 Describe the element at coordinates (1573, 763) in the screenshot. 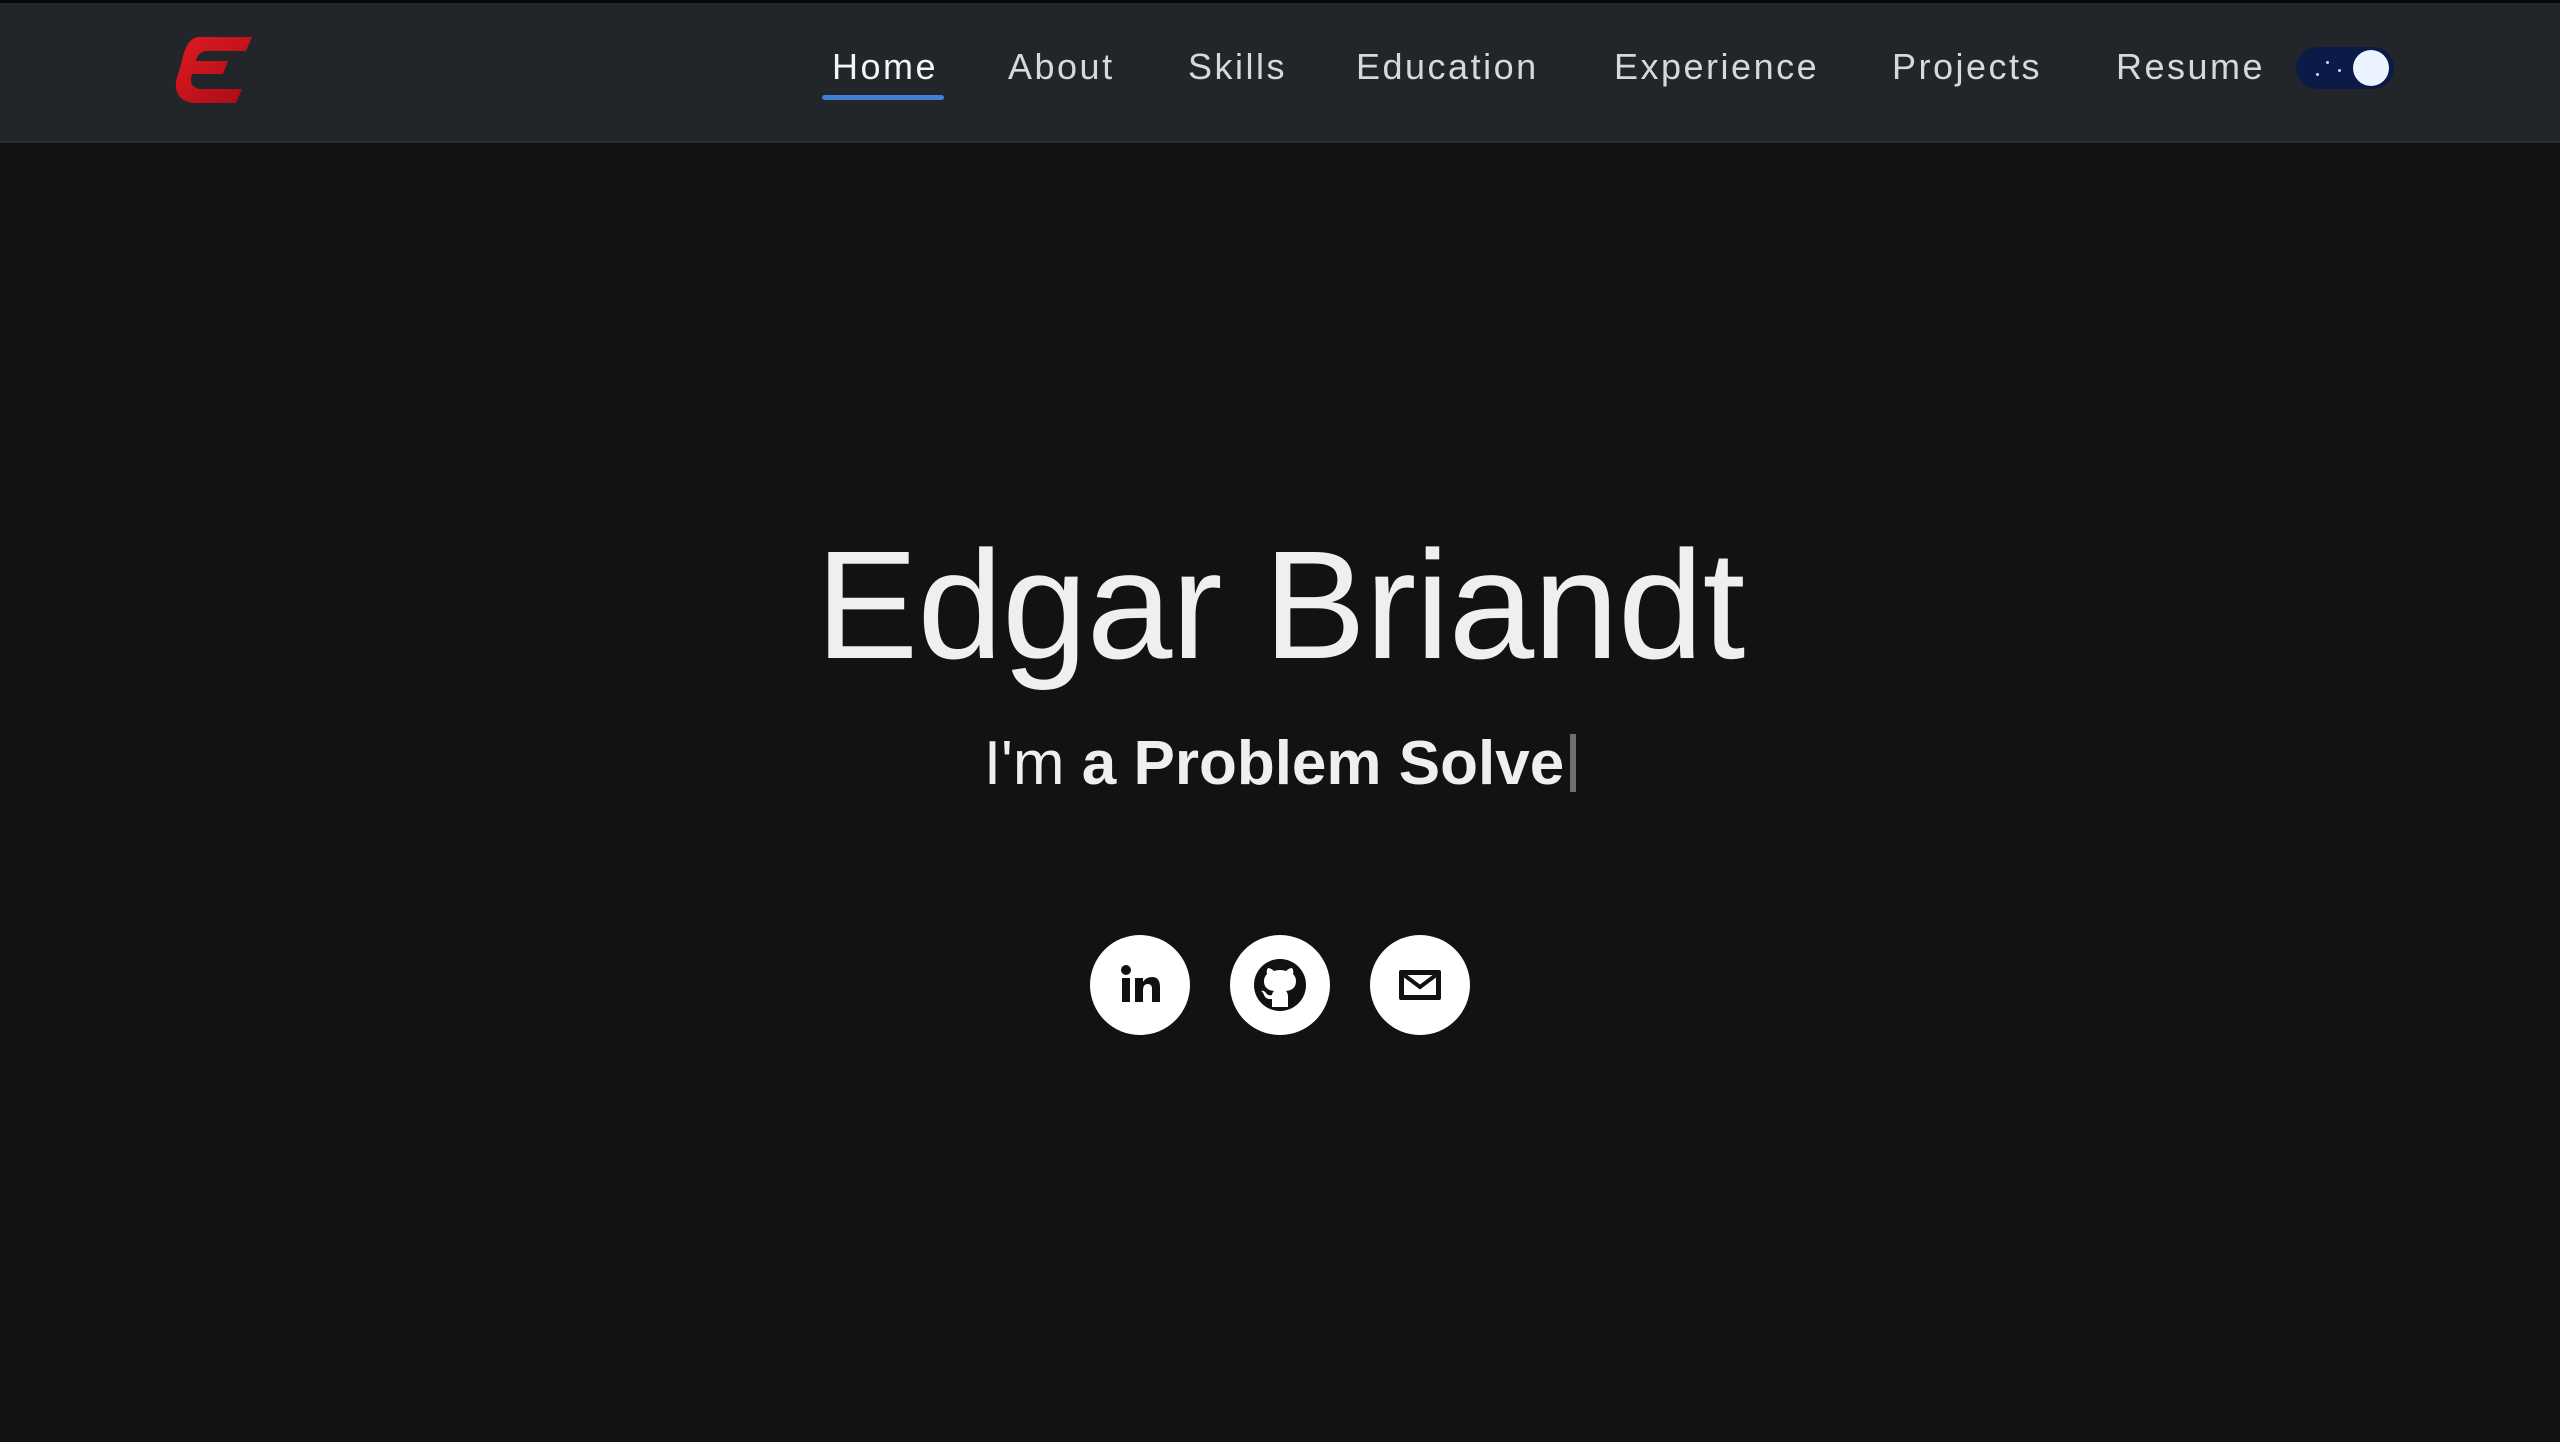

I see `typewriter-cursor` at that location.